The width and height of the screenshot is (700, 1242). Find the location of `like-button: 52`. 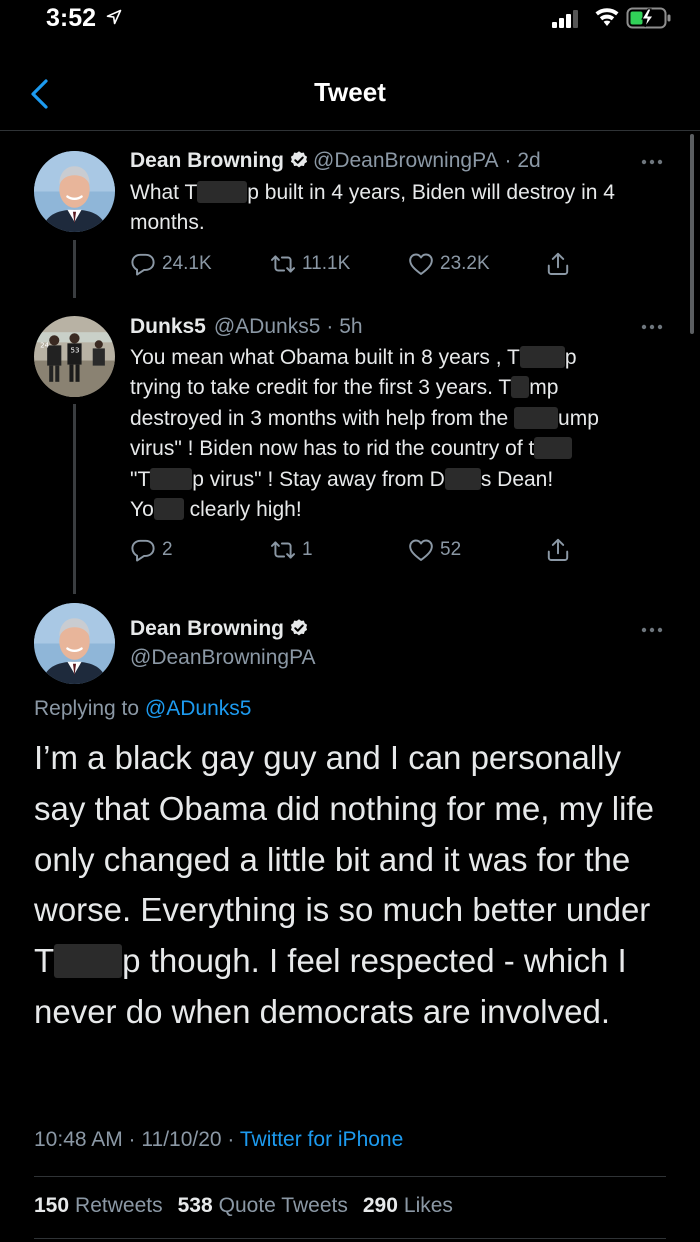

like-button: 52 is located at coordinates (434, 550).